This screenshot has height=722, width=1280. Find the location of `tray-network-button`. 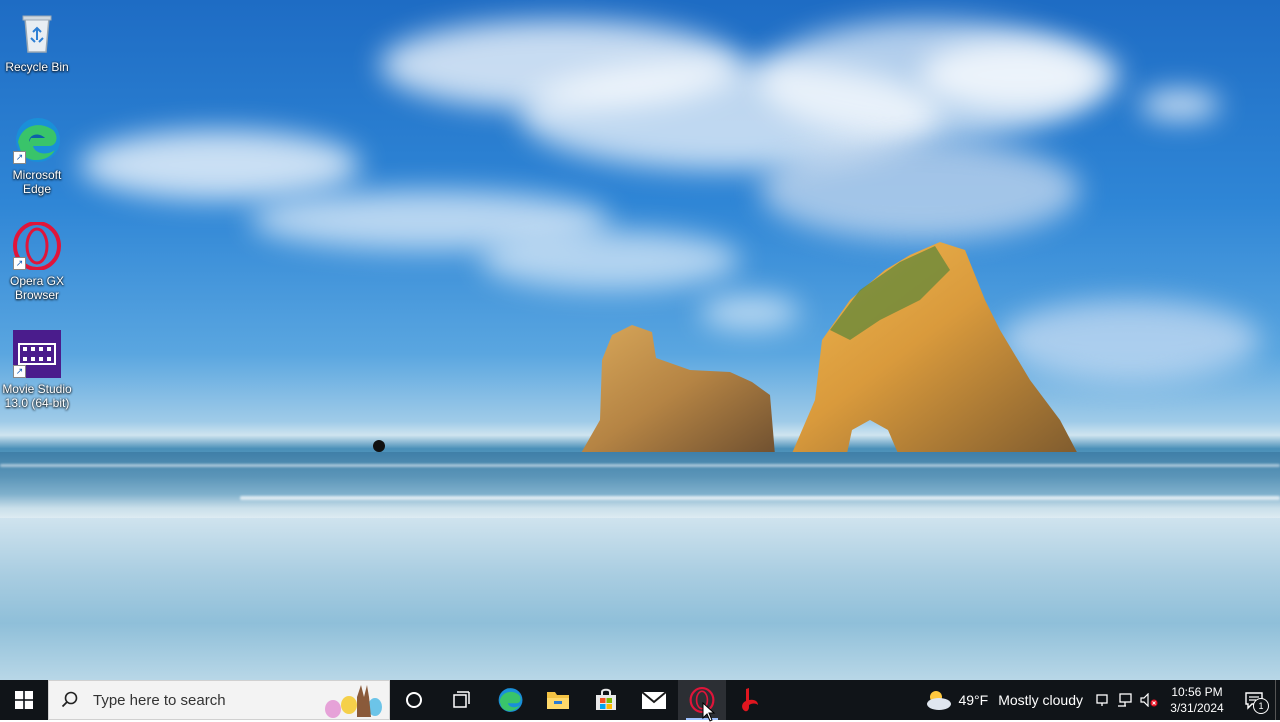

tray-network-button is located at coordinates (1125, 700).